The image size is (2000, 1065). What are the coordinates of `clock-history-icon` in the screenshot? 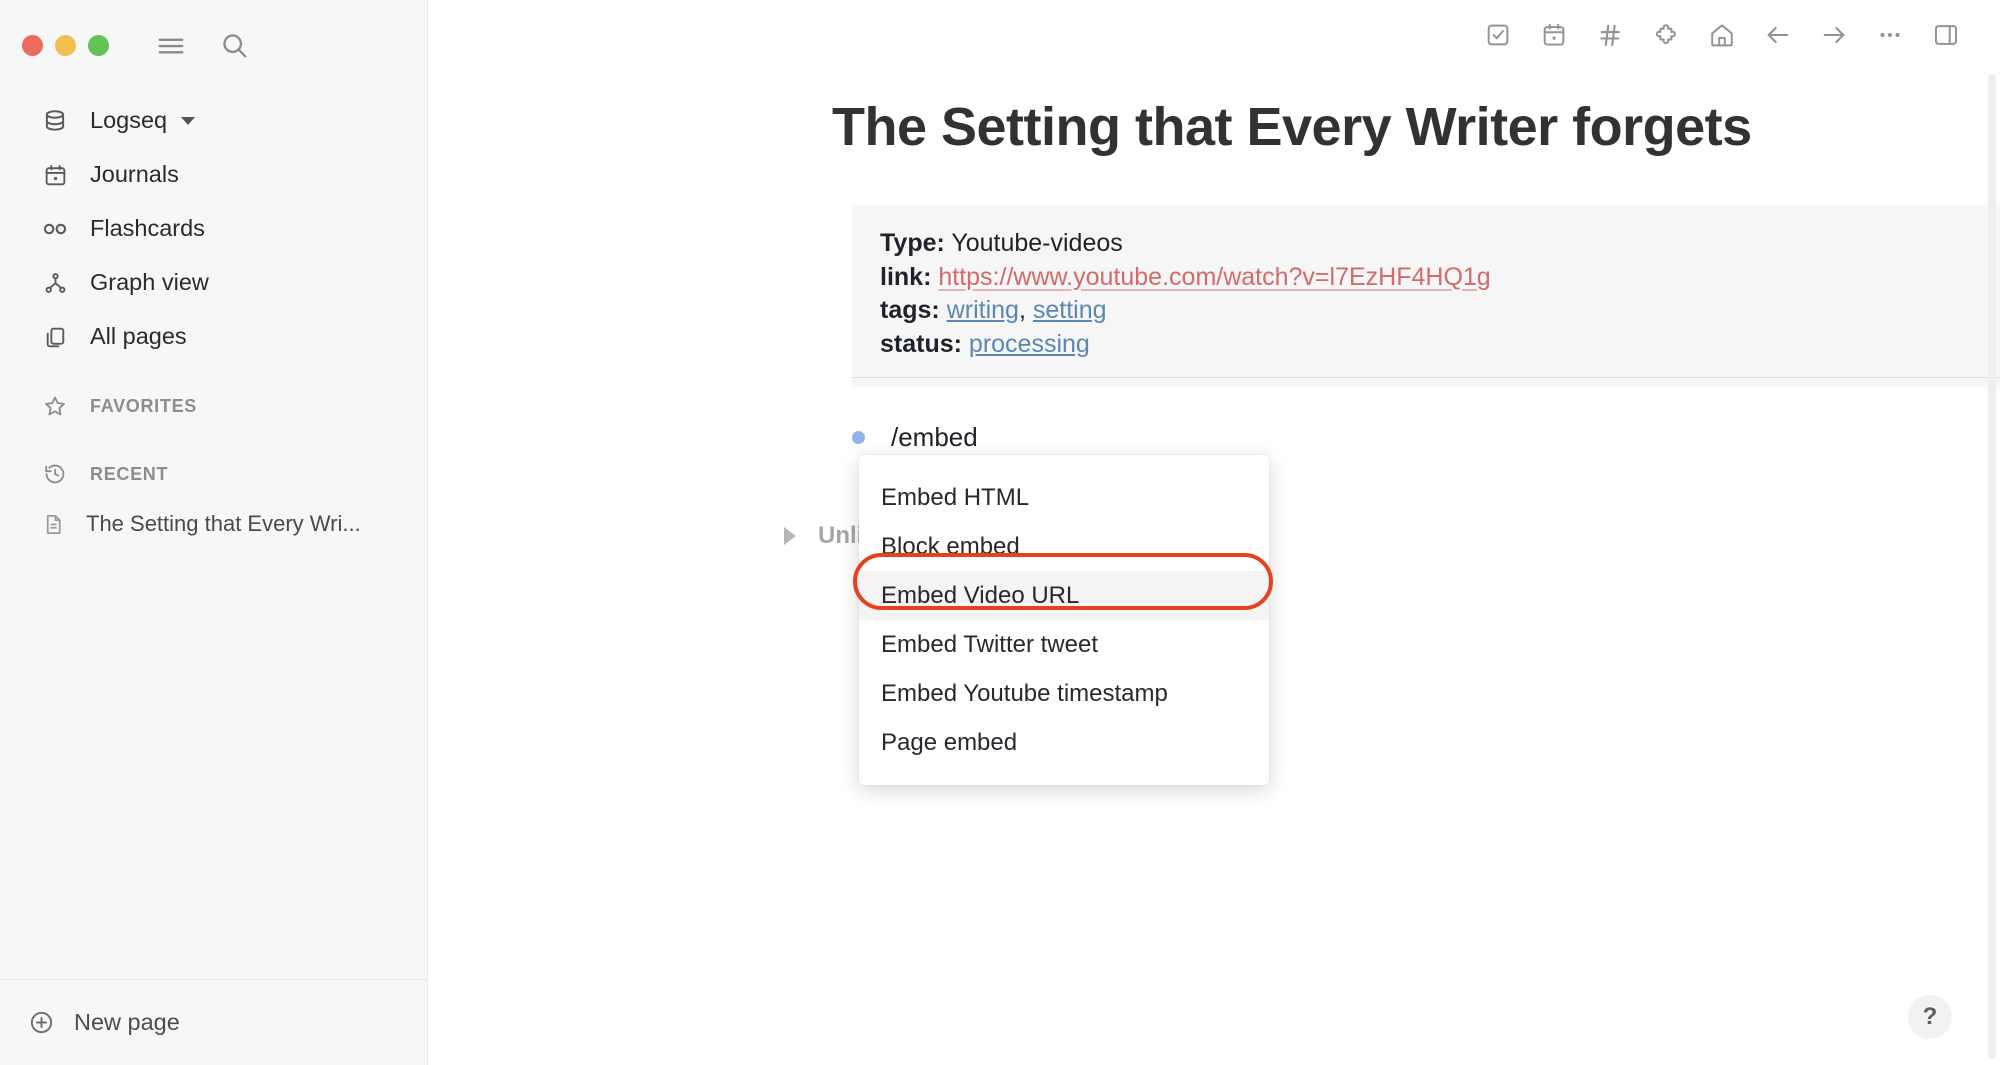 It's located at (55, 474).